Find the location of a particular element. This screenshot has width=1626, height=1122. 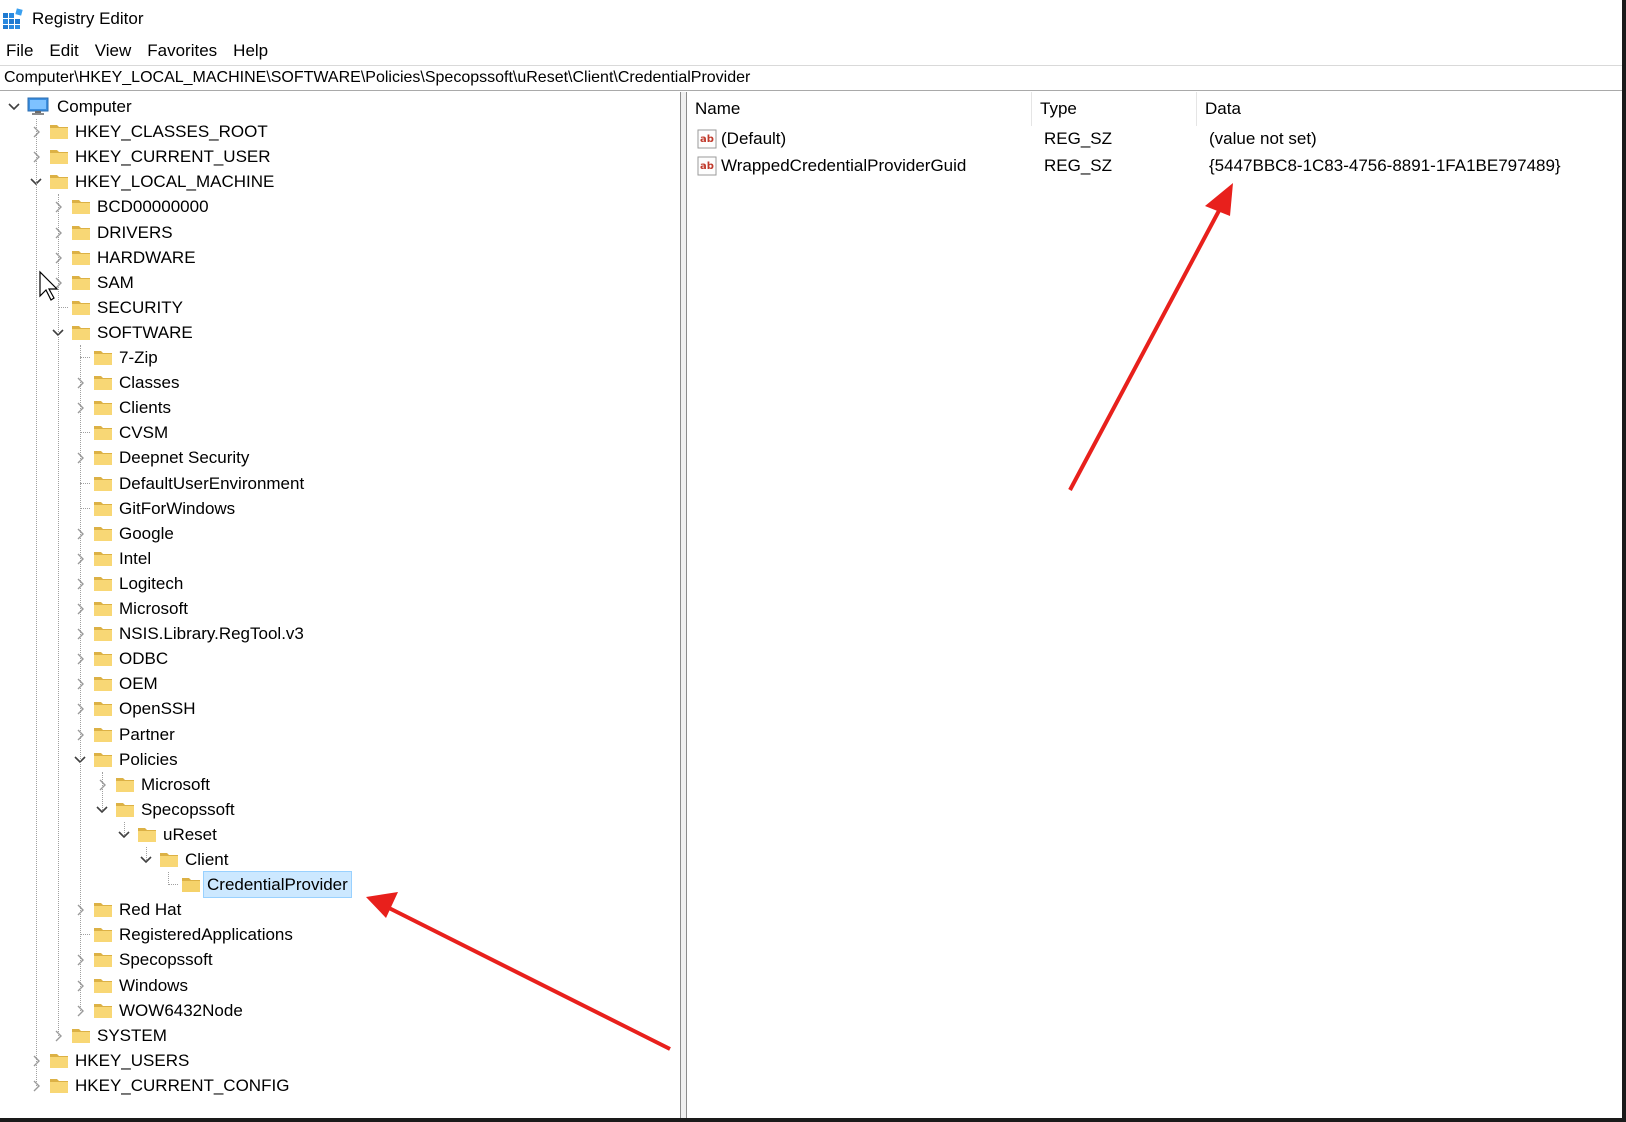

tree-node: NSIS.Library.RegTool.v3 is located at coordinates (337, 633).